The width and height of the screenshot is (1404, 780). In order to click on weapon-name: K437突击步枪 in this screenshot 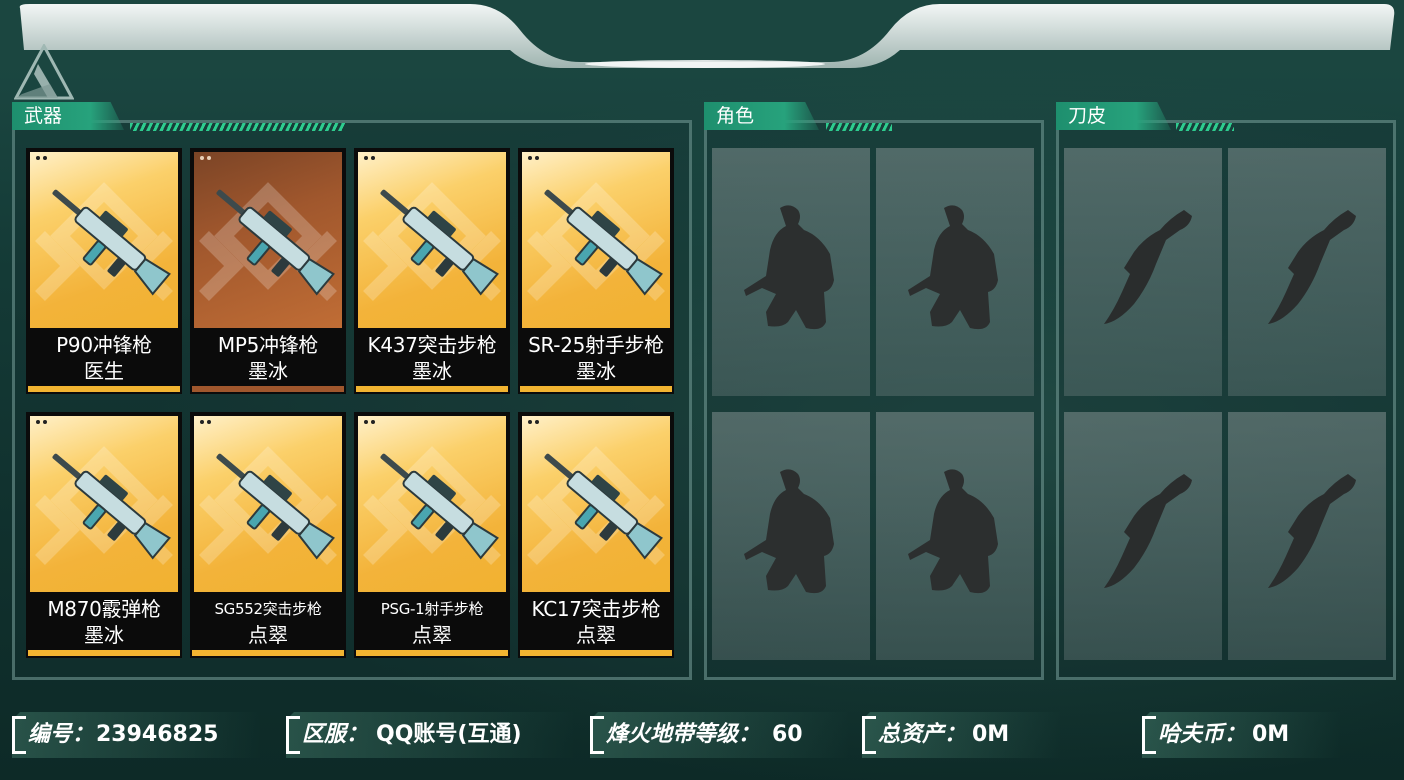, I will do `click(432, 345)`.